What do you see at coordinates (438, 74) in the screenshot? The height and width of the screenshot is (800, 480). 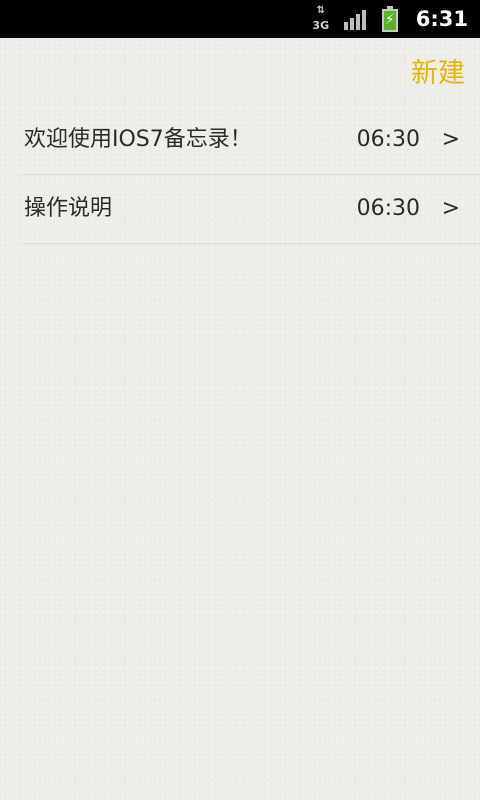 I see `new-note-button: 新建` at bounding box center [438, 74].